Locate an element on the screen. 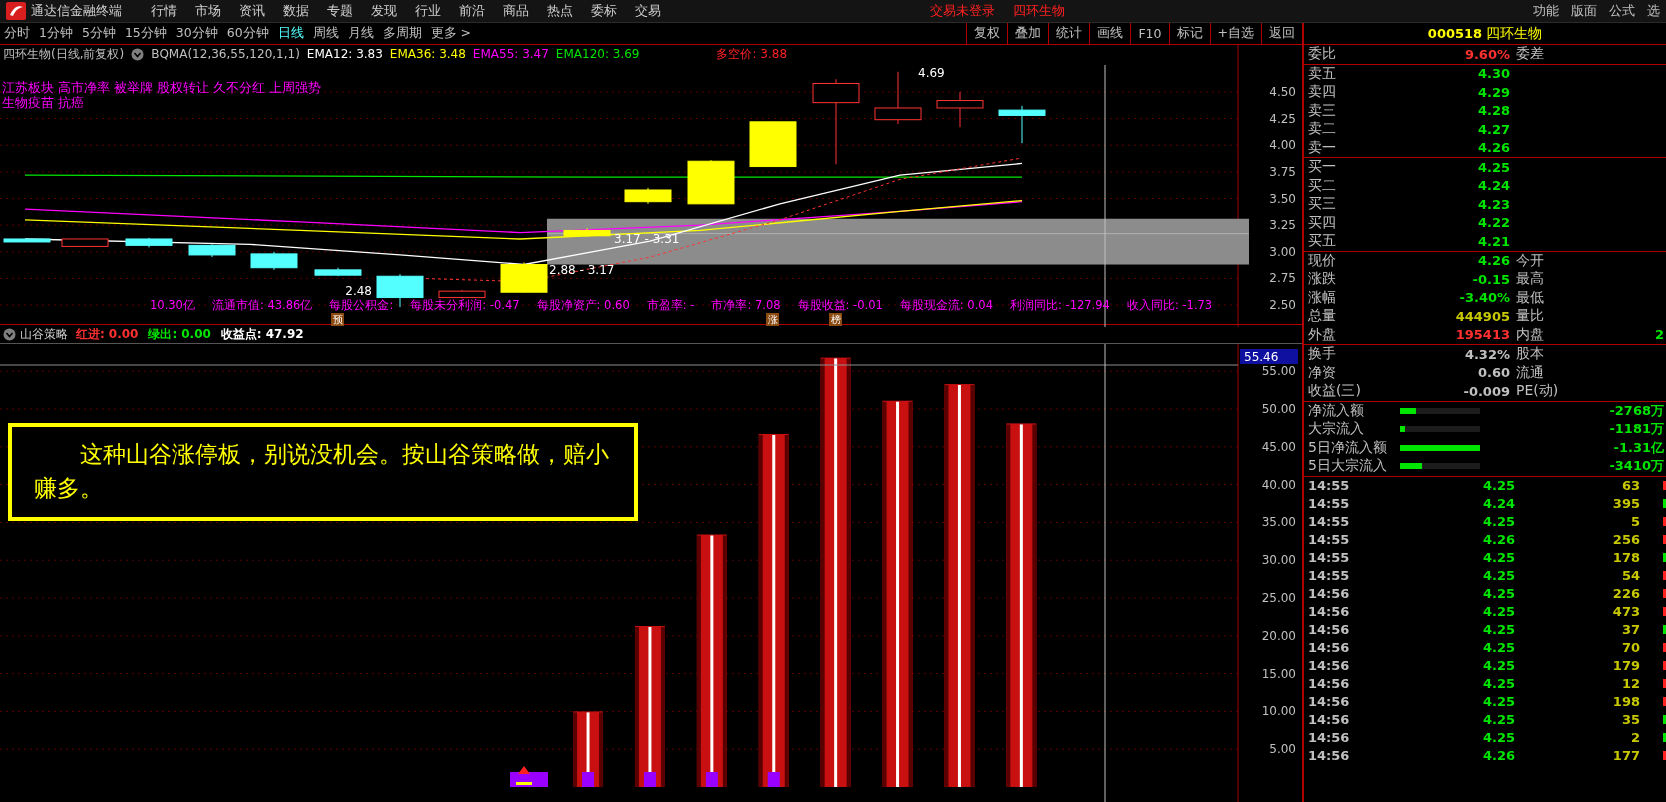 The image size is (1666, 802). period-tab: 15分钟 is located at coordinates (145, 33).